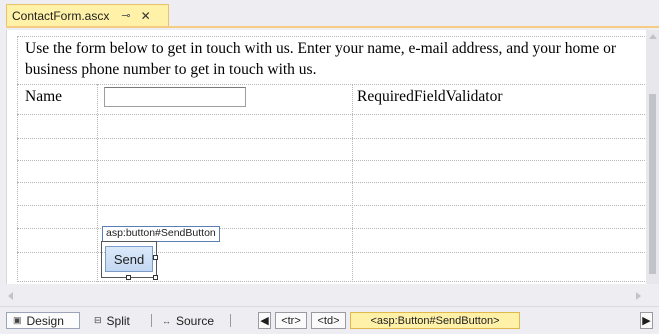 The height and width of the screenshot is (334, 659). I want to click on horizontal-scrollbar, so click(329, 296).